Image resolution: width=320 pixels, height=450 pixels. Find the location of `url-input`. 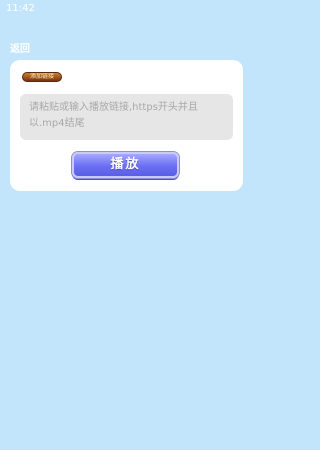

url-input is located at coordinates (126, 117).